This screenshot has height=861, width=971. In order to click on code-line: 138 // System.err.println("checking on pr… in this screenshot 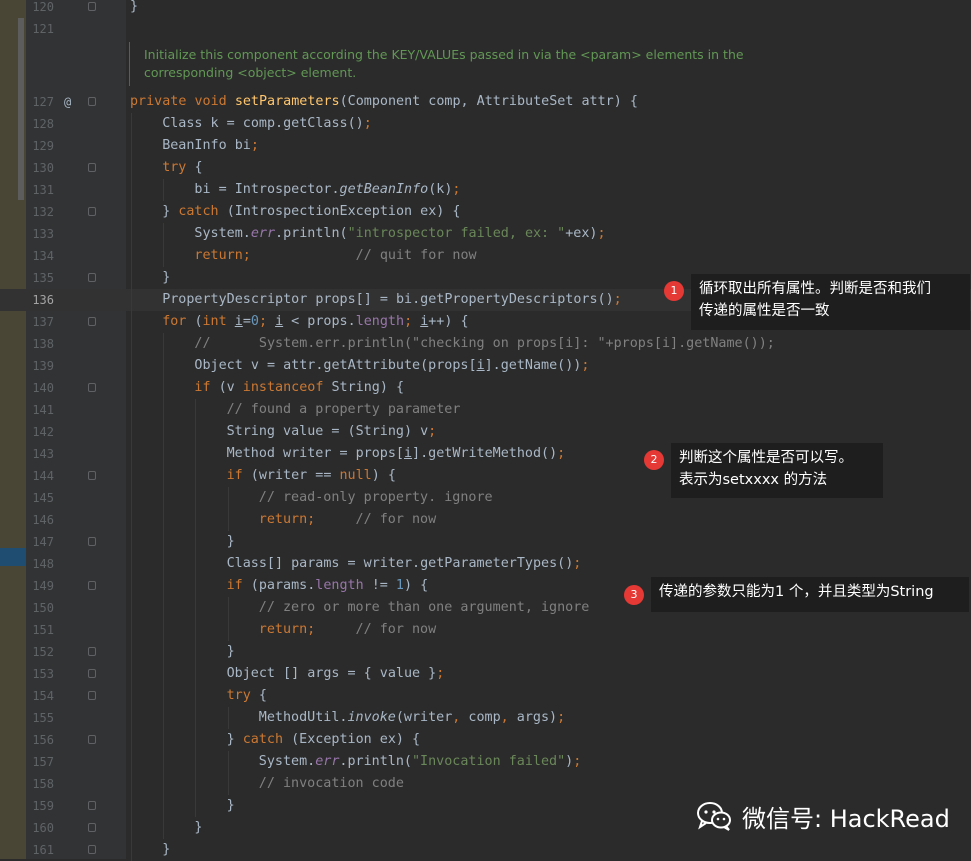, I will do `click(485, 344)`.